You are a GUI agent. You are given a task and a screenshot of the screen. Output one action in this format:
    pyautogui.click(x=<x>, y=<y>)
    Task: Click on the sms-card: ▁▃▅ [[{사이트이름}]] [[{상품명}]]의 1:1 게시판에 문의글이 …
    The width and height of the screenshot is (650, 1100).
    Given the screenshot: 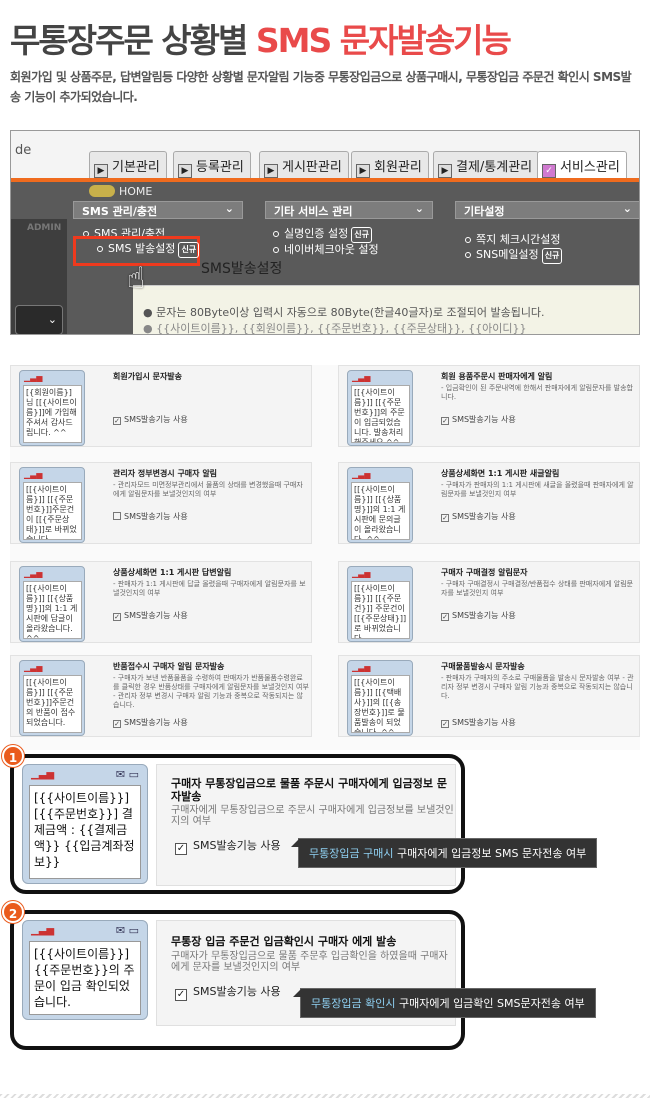 What is the action you would take?
    pyautogui.click(x=489, y=503)
    